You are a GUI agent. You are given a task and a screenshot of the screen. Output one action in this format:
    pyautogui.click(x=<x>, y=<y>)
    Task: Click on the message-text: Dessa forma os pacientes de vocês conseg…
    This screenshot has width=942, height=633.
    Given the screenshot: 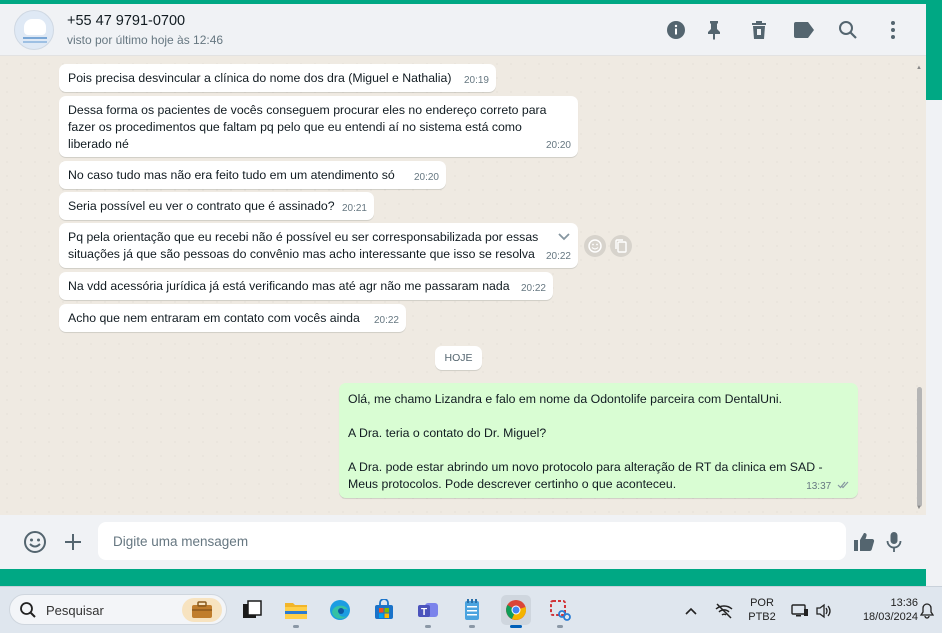 What is the action you would take?
    pyautogui.click(x=307, y=127)
    